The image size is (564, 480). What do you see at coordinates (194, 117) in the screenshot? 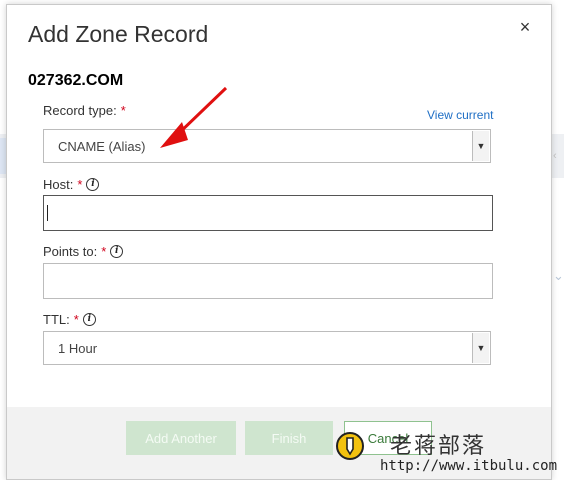
I see `annotation-arrow-icon` at bounding box center [194, 117].